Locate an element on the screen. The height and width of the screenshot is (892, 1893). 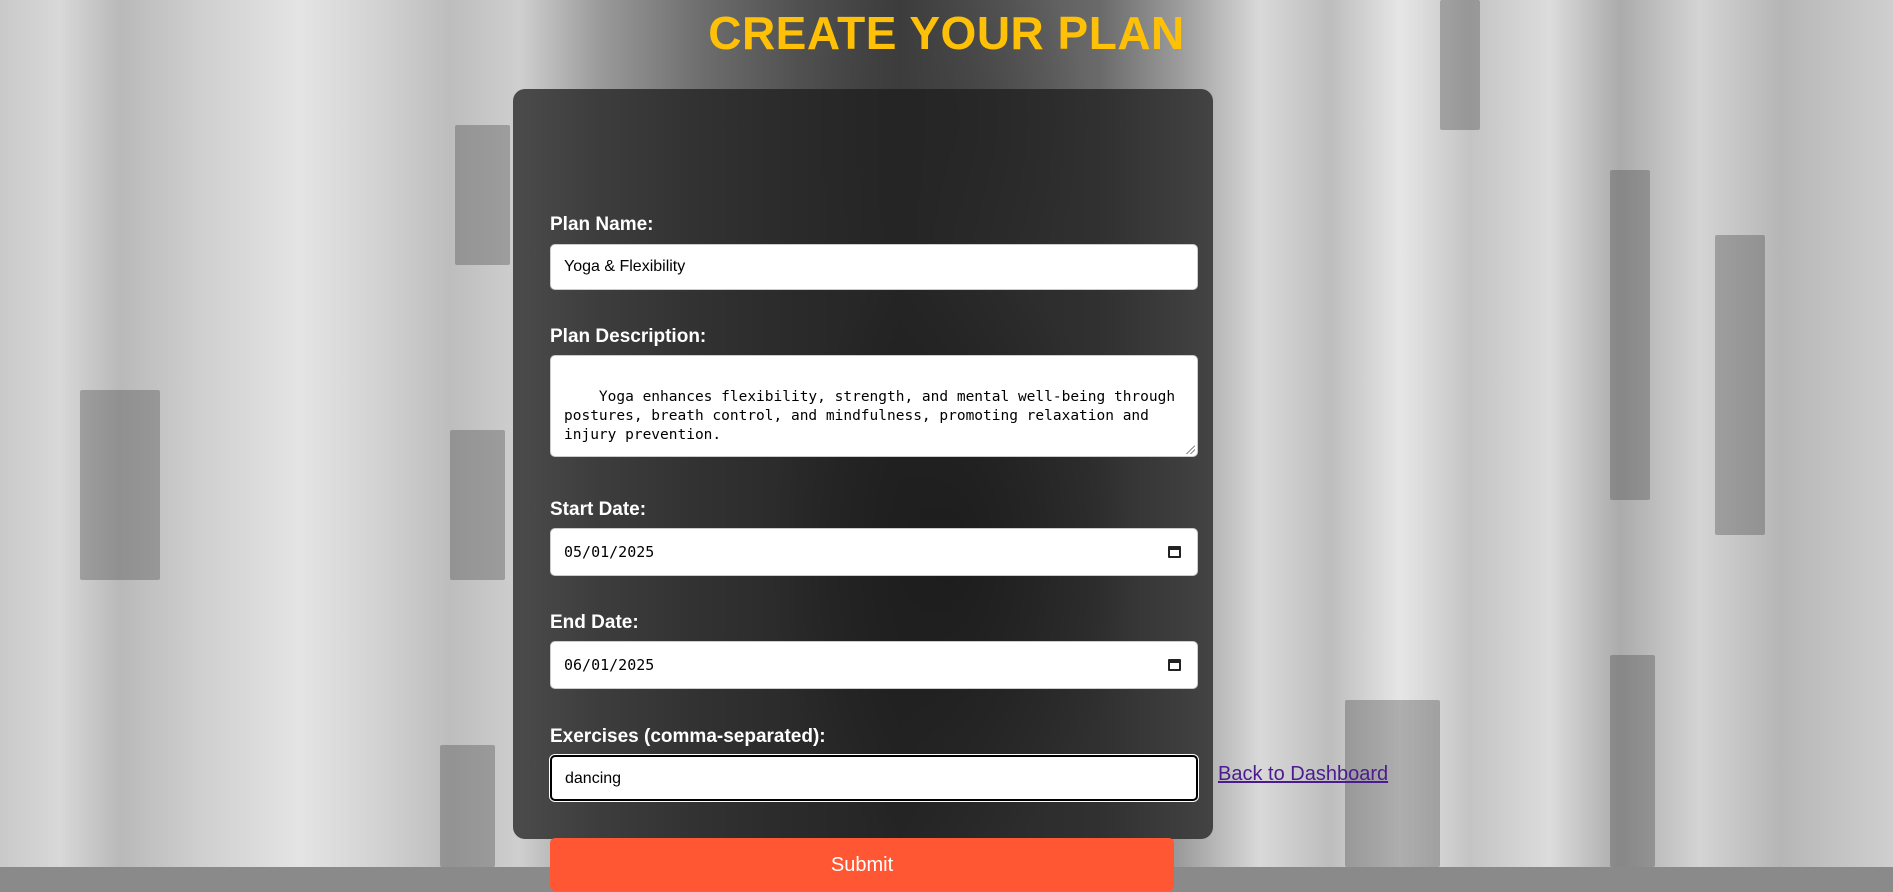
end-date-label: End Date: is located at coordinates (594, 622).